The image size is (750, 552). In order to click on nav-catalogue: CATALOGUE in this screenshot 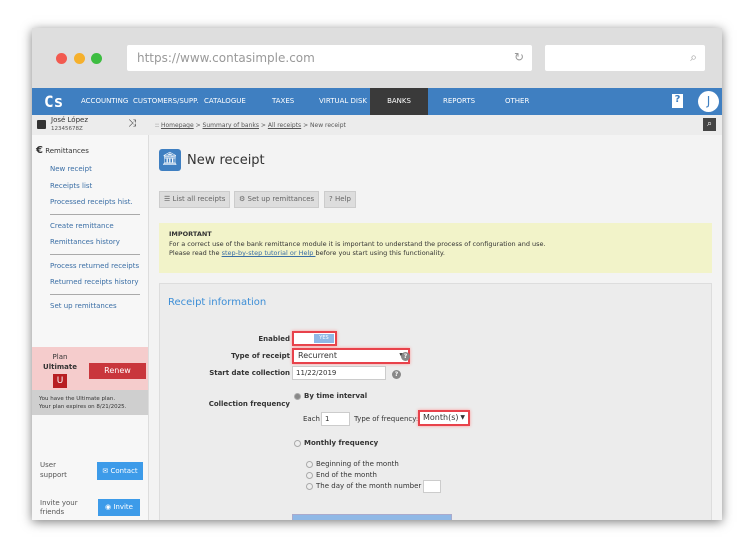, I will do `click(225, 101)`.